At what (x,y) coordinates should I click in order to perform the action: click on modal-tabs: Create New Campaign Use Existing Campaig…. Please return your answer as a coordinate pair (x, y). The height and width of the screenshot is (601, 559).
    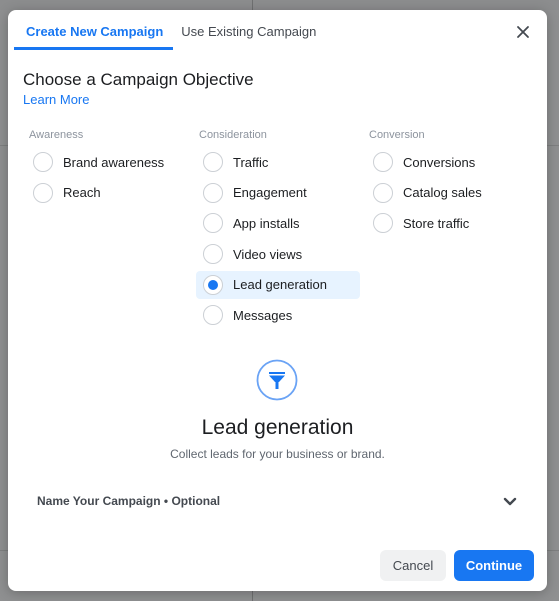
    Looking at the image, I should click on (169, 30).